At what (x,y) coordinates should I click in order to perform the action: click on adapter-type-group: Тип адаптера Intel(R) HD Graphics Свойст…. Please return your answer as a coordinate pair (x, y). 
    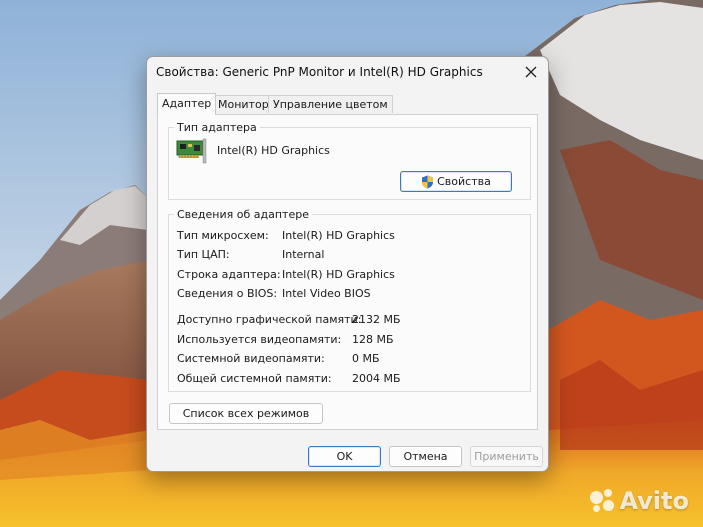
    Looking at the image, I should click on (349, 160).